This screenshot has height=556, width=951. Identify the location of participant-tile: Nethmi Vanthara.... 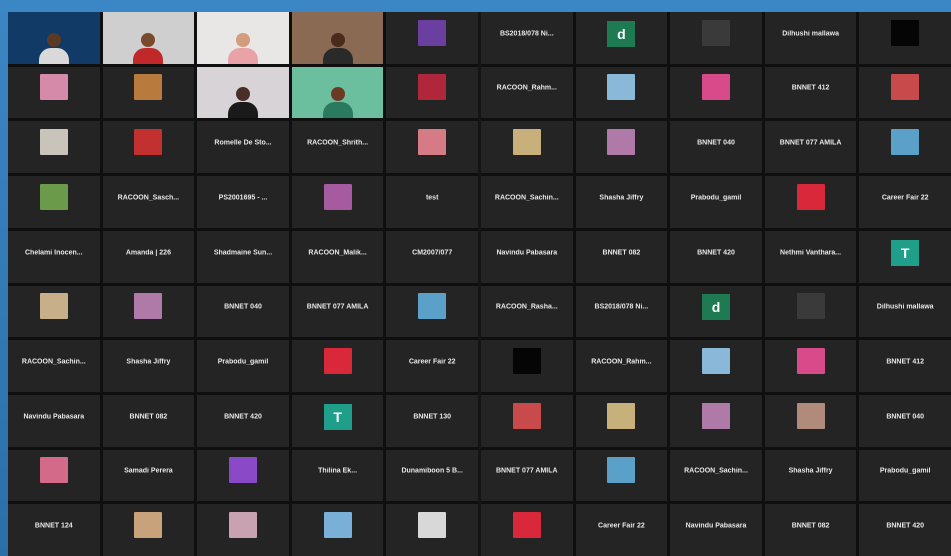
(810, 256).